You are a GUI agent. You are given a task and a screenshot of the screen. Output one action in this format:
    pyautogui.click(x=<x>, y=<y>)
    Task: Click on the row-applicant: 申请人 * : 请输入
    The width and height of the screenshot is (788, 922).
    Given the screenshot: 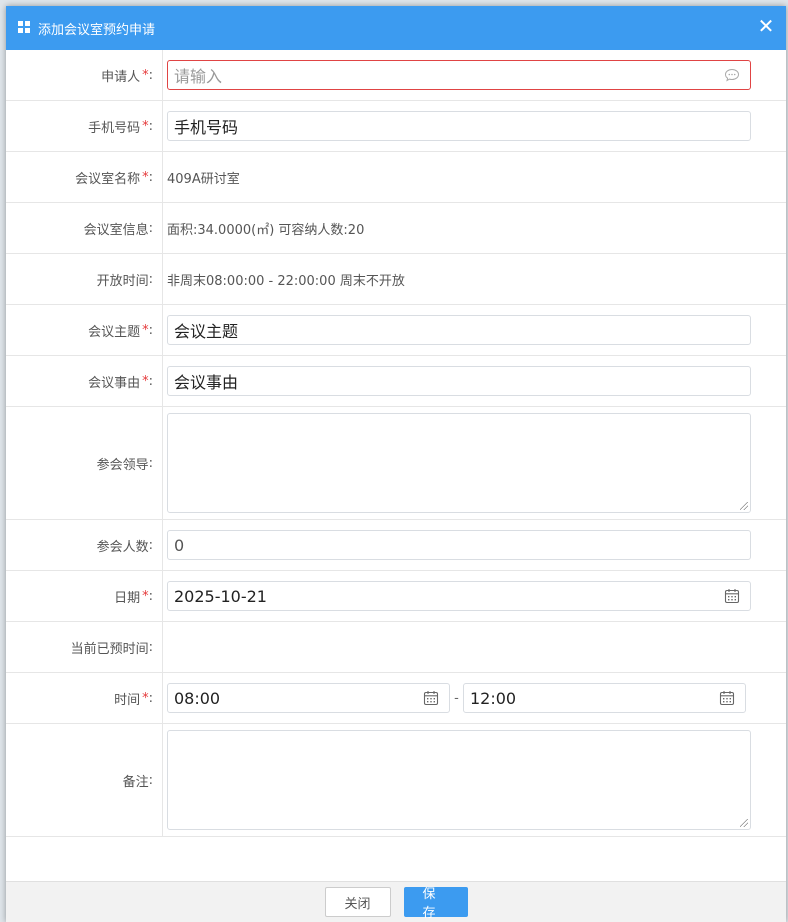 What is the action you would take?
    pyautogui.click(x=396, y=75)
    